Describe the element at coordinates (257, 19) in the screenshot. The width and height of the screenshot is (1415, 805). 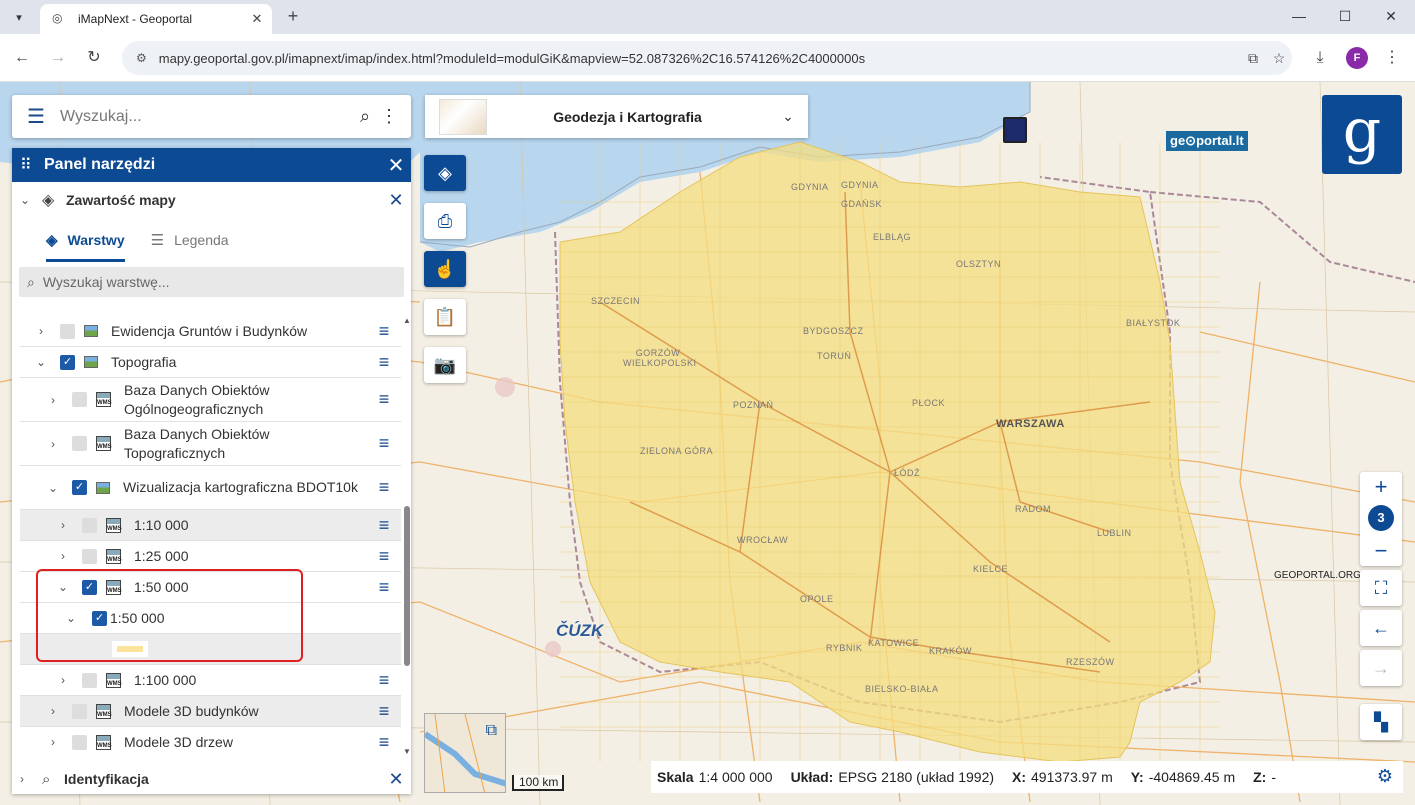
I see `tab-close-icon: ✕` at that location.